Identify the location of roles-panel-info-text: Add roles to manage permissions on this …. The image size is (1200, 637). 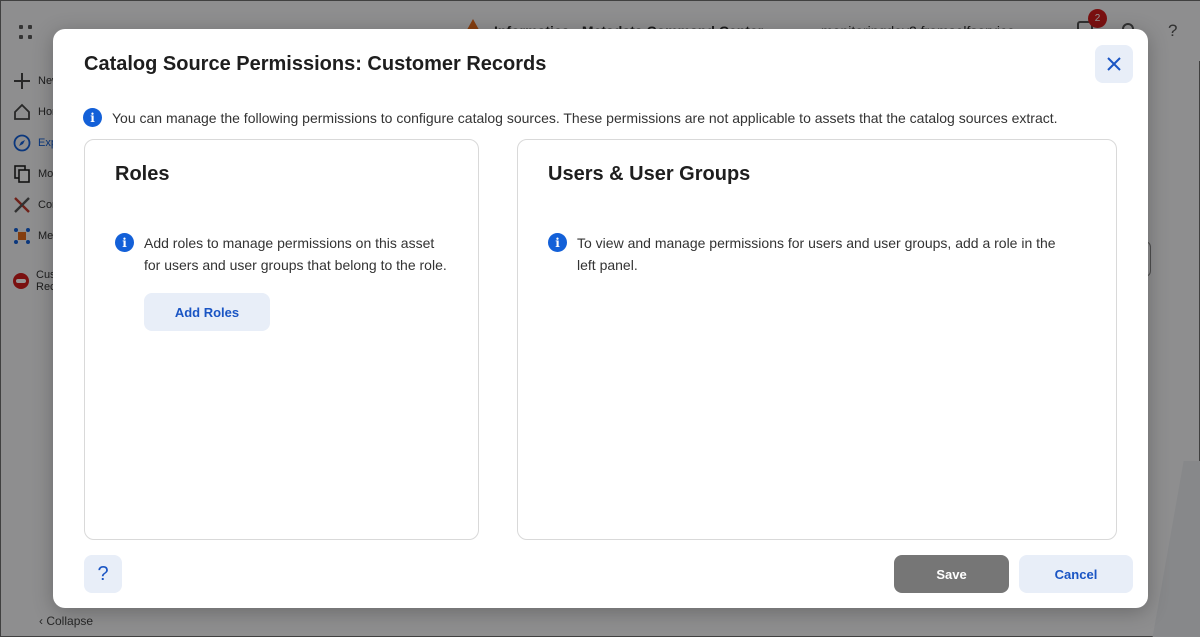
(295, 254).